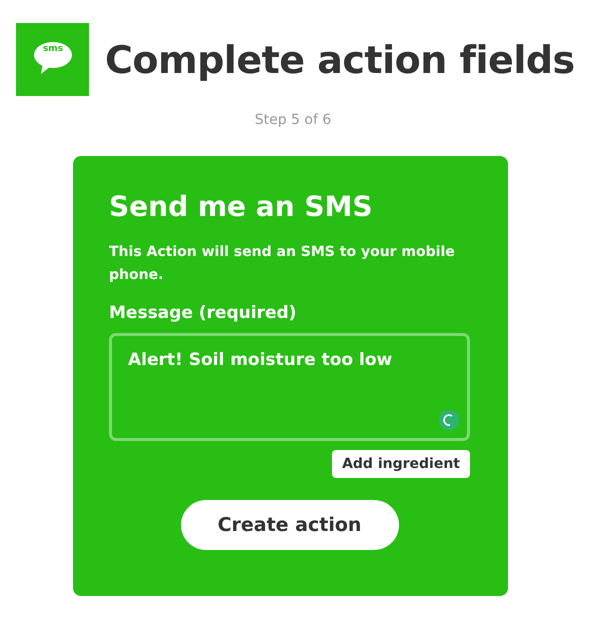 The width and height of the screenshot is (600, 633). Describe the element at coordinates (282, 264) in the screenshot. I see `action-description: This Action will send an SMS to your mobile phone.` at that location.